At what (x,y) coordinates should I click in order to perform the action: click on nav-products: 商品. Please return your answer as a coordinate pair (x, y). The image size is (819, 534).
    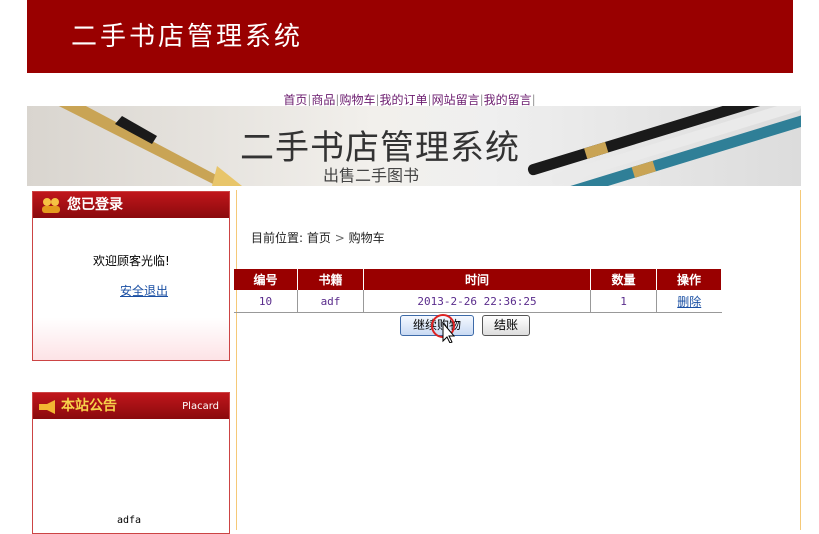
    Looking at the image, I should click on (323, 100).